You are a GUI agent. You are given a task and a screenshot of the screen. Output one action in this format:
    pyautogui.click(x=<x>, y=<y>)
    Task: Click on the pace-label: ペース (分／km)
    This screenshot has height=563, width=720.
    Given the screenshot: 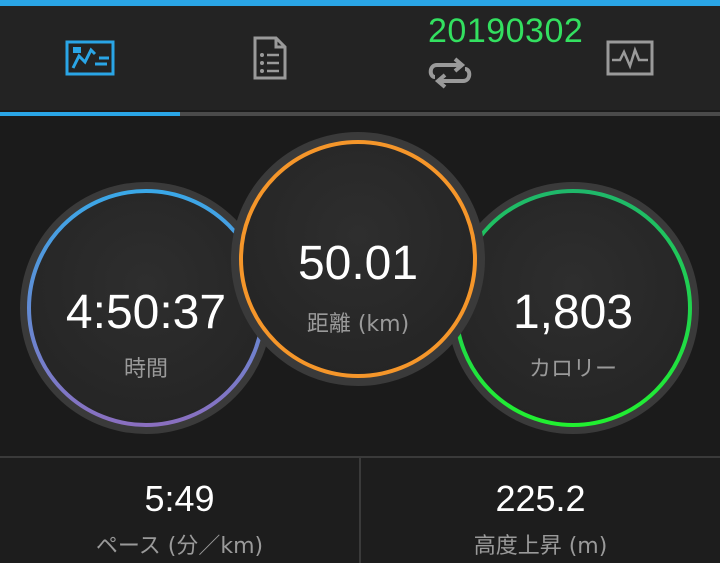 What is the action you would take?
    pyautogui.click(x=179, y=546)
    